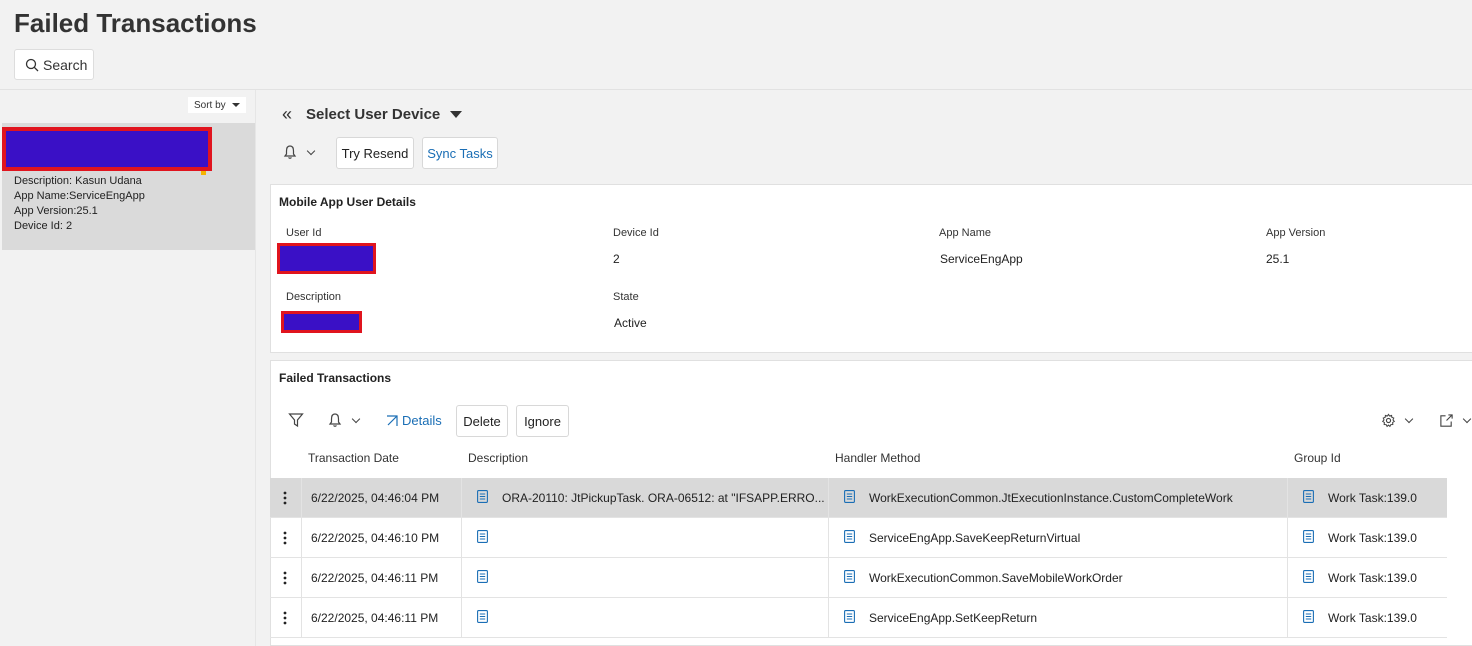 The image size is (1472, 646). Describe the element at coordinates (1057, 618) in the screenshot. I see `cell-handler-method: ServiceEngApp.SetKeepReturn` at that location.